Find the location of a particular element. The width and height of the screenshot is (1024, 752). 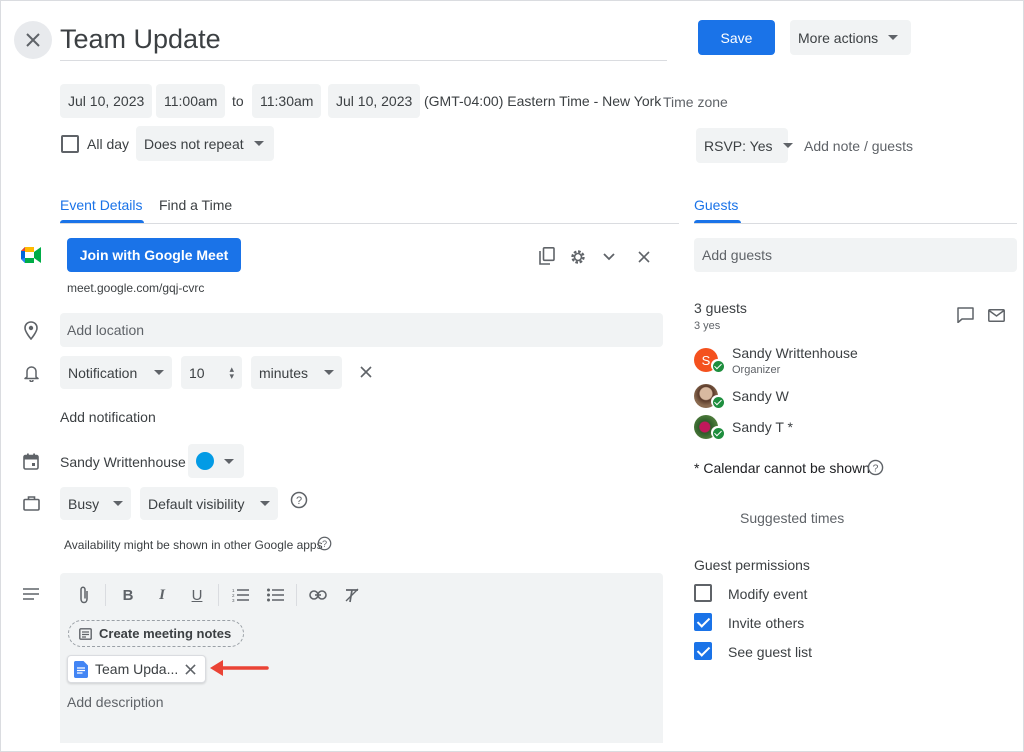

link-icon is located at coordinates (318, 595).